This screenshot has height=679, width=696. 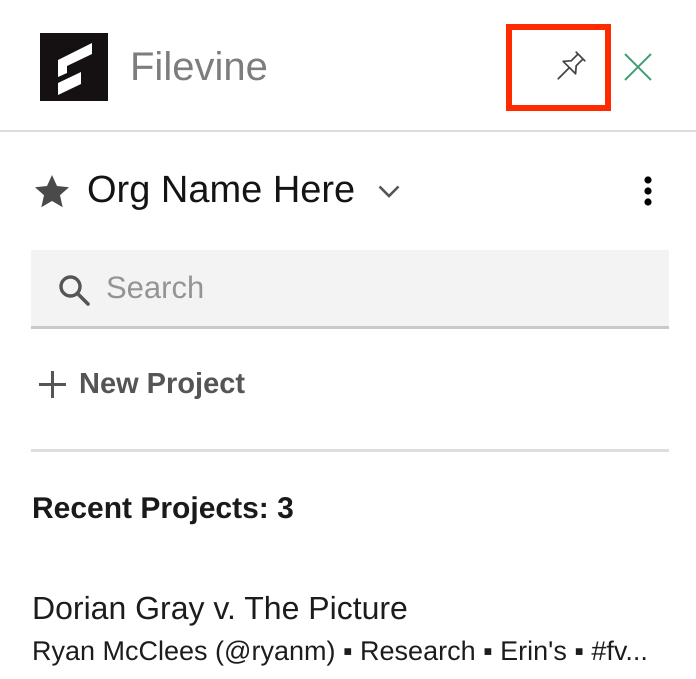 What do you see at coordinates (350, 289) in the screenshot?
I see `search-field: Search` at bounding box center [350, 289].